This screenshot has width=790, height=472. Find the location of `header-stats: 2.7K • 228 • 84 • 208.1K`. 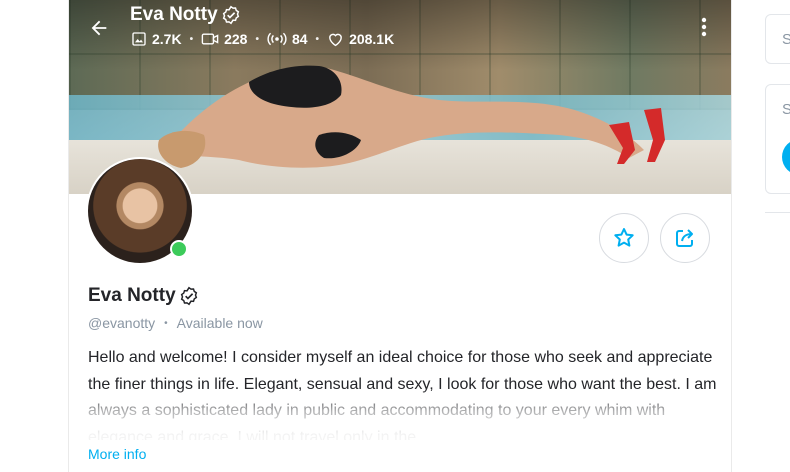

header-stats: 2.7K • 228 • 84 • 208.1K is located at coordinates (262, 39).